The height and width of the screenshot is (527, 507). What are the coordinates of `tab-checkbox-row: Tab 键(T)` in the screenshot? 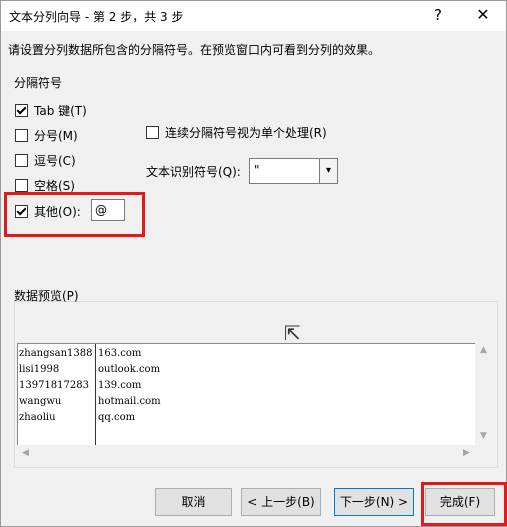 It's located at (51, 110).